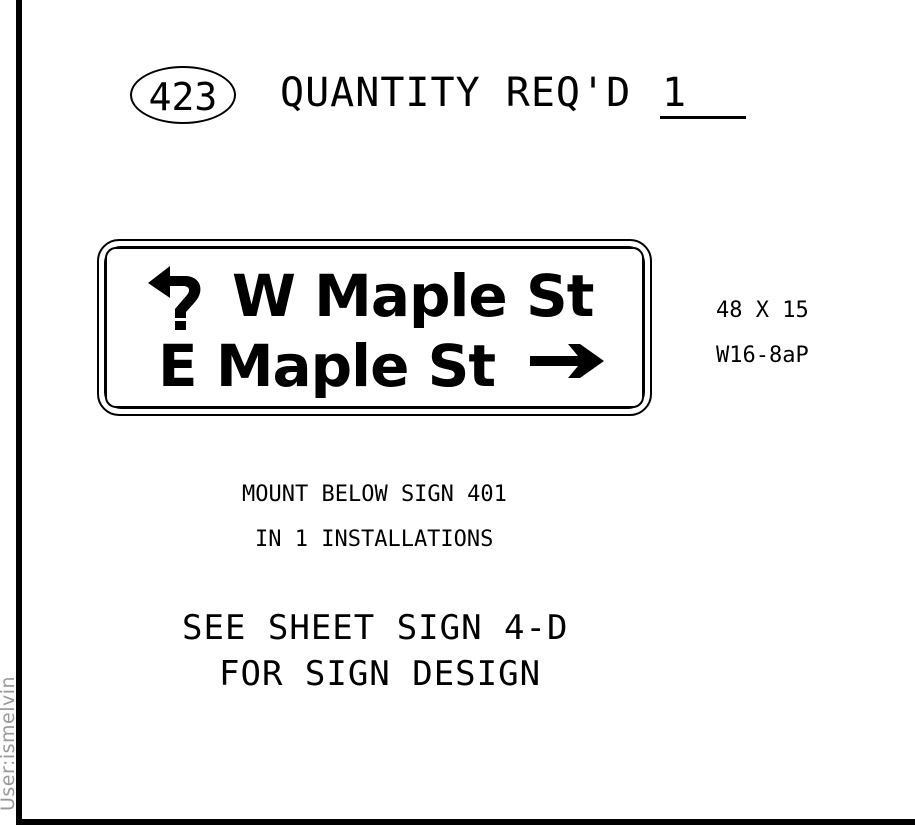  Describe the element at coordinates (327, 366) in the screenshot. I see `sign-line-2-text: E Maple St` at that location.